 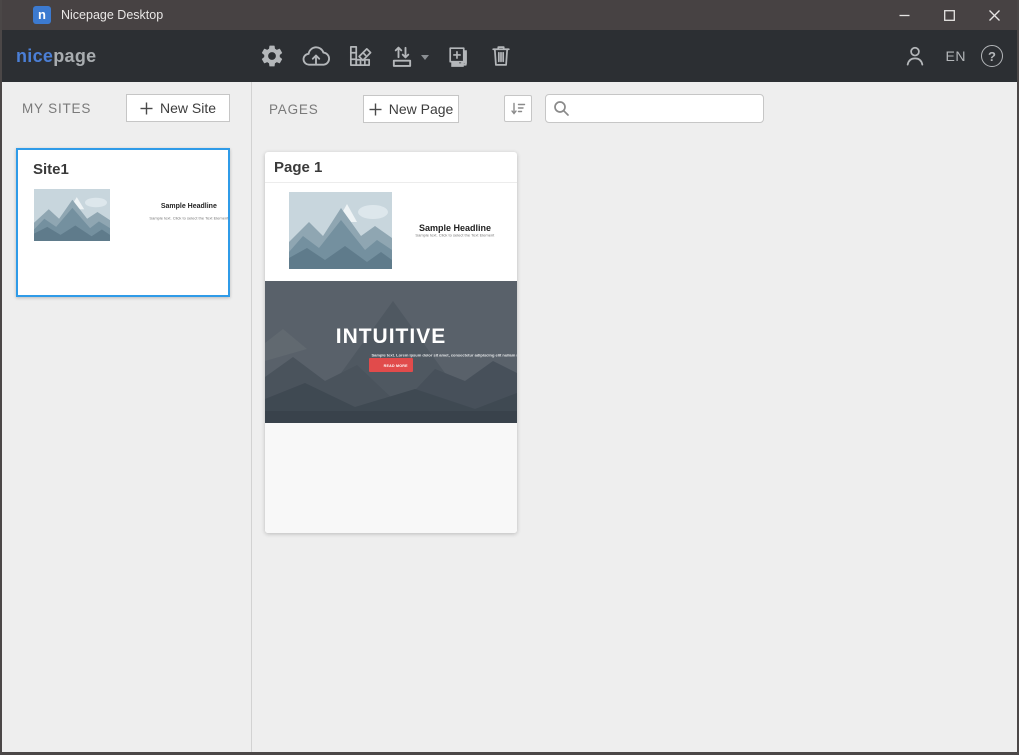 I want to click on window-controls, so click(x=949, y=15).